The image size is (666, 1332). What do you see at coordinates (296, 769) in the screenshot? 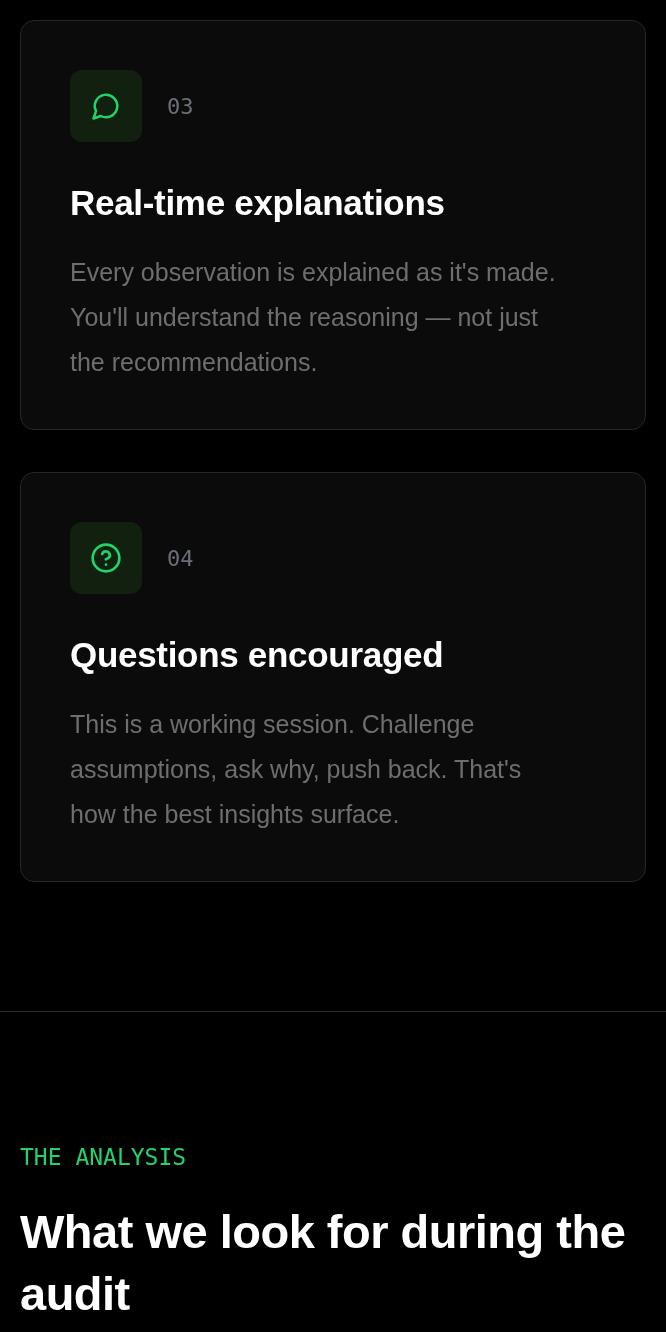
I see `card-description: This is a working session. Challenge assumptions, ask why, push back. That's how the best insights surface.` at bounding box center [296, 769].